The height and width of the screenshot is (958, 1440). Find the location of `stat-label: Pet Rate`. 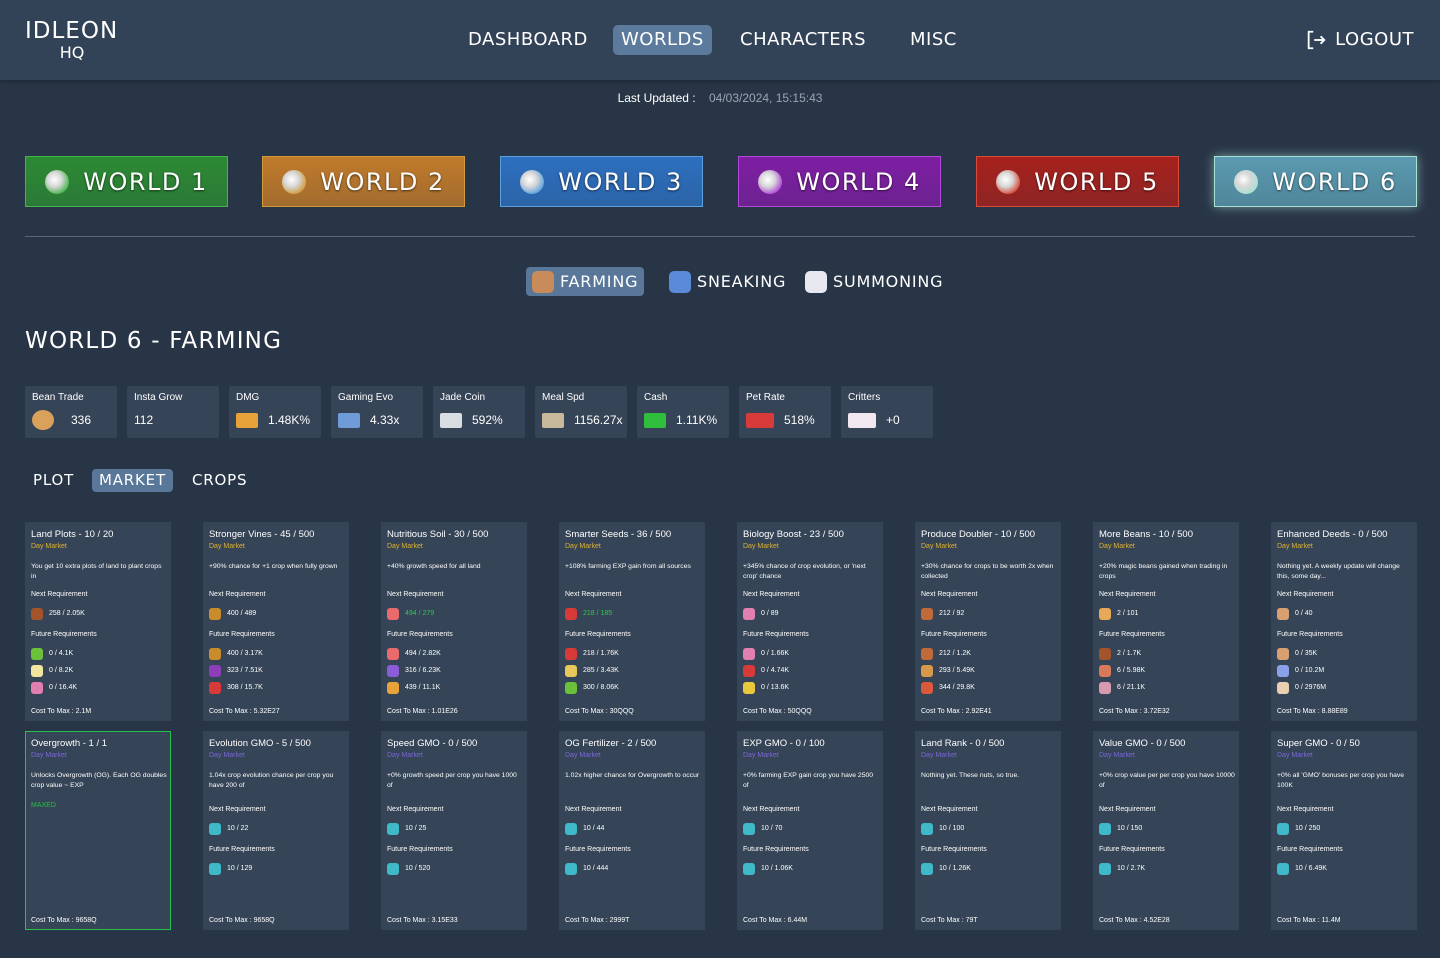

stat-label: Pet Rate is located at coordinates (765, 397).